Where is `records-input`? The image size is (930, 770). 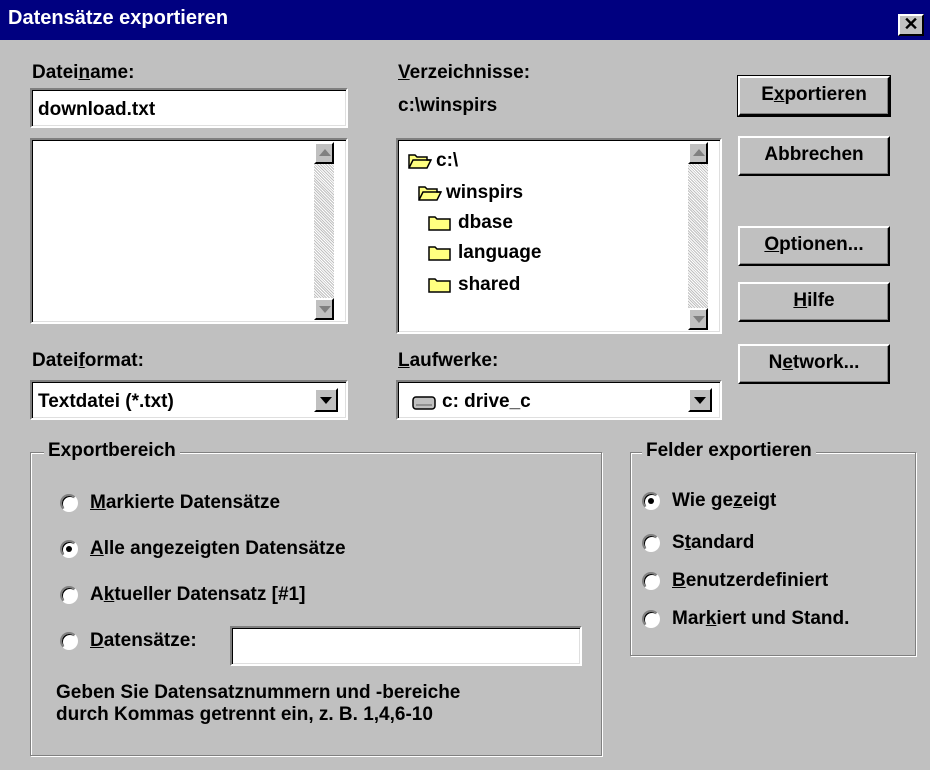 records-input is located at coordinates (406, 646).